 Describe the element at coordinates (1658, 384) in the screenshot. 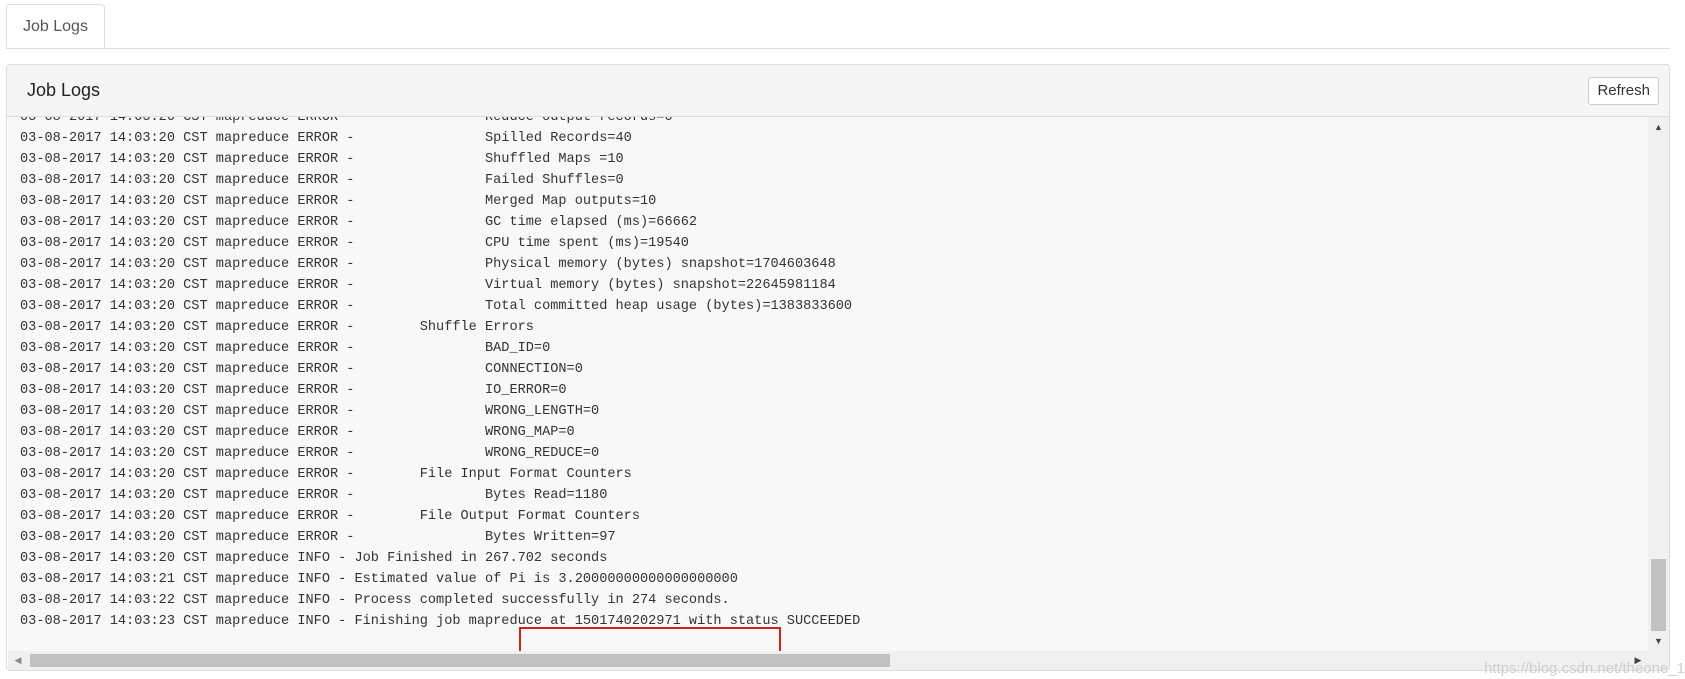

I see `vertical-scrollbar: ▲ ▼` at that location.